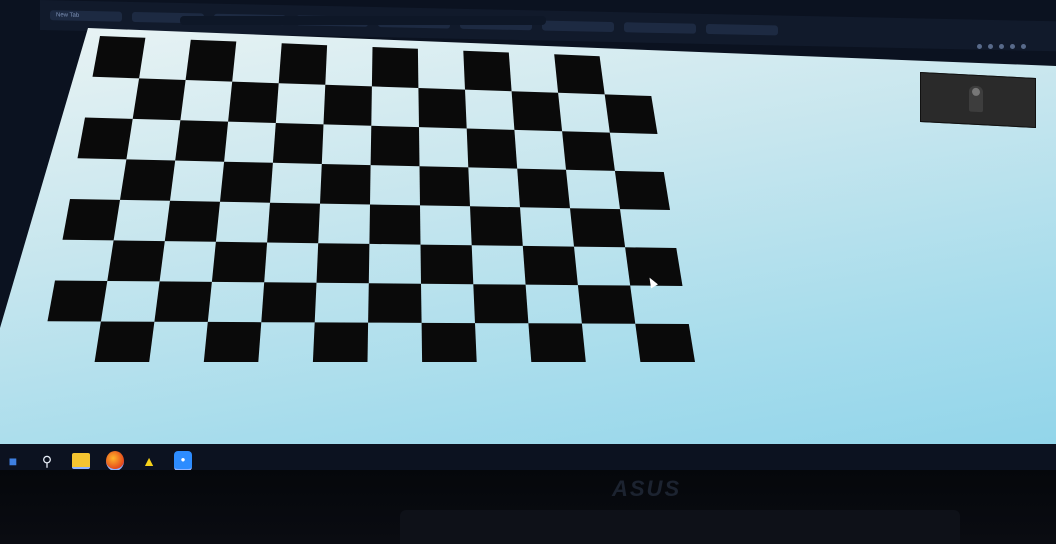 The image size is (1056, 544). Describe the element at coordinates (647, 488) in the screenshot. I see `monitor-brand-logo: ASUS` at that location.